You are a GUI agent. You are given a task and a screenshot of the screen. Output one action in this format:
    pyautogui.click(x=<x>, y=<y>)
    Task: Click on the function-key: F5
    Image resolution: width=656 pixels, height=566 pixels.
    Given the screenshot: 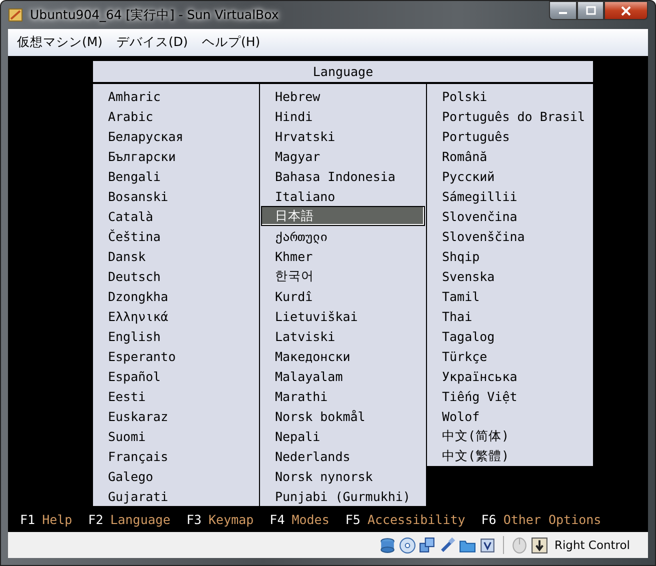 What is the action you would take?
    pyautogui.click(x=352, y=519)
    